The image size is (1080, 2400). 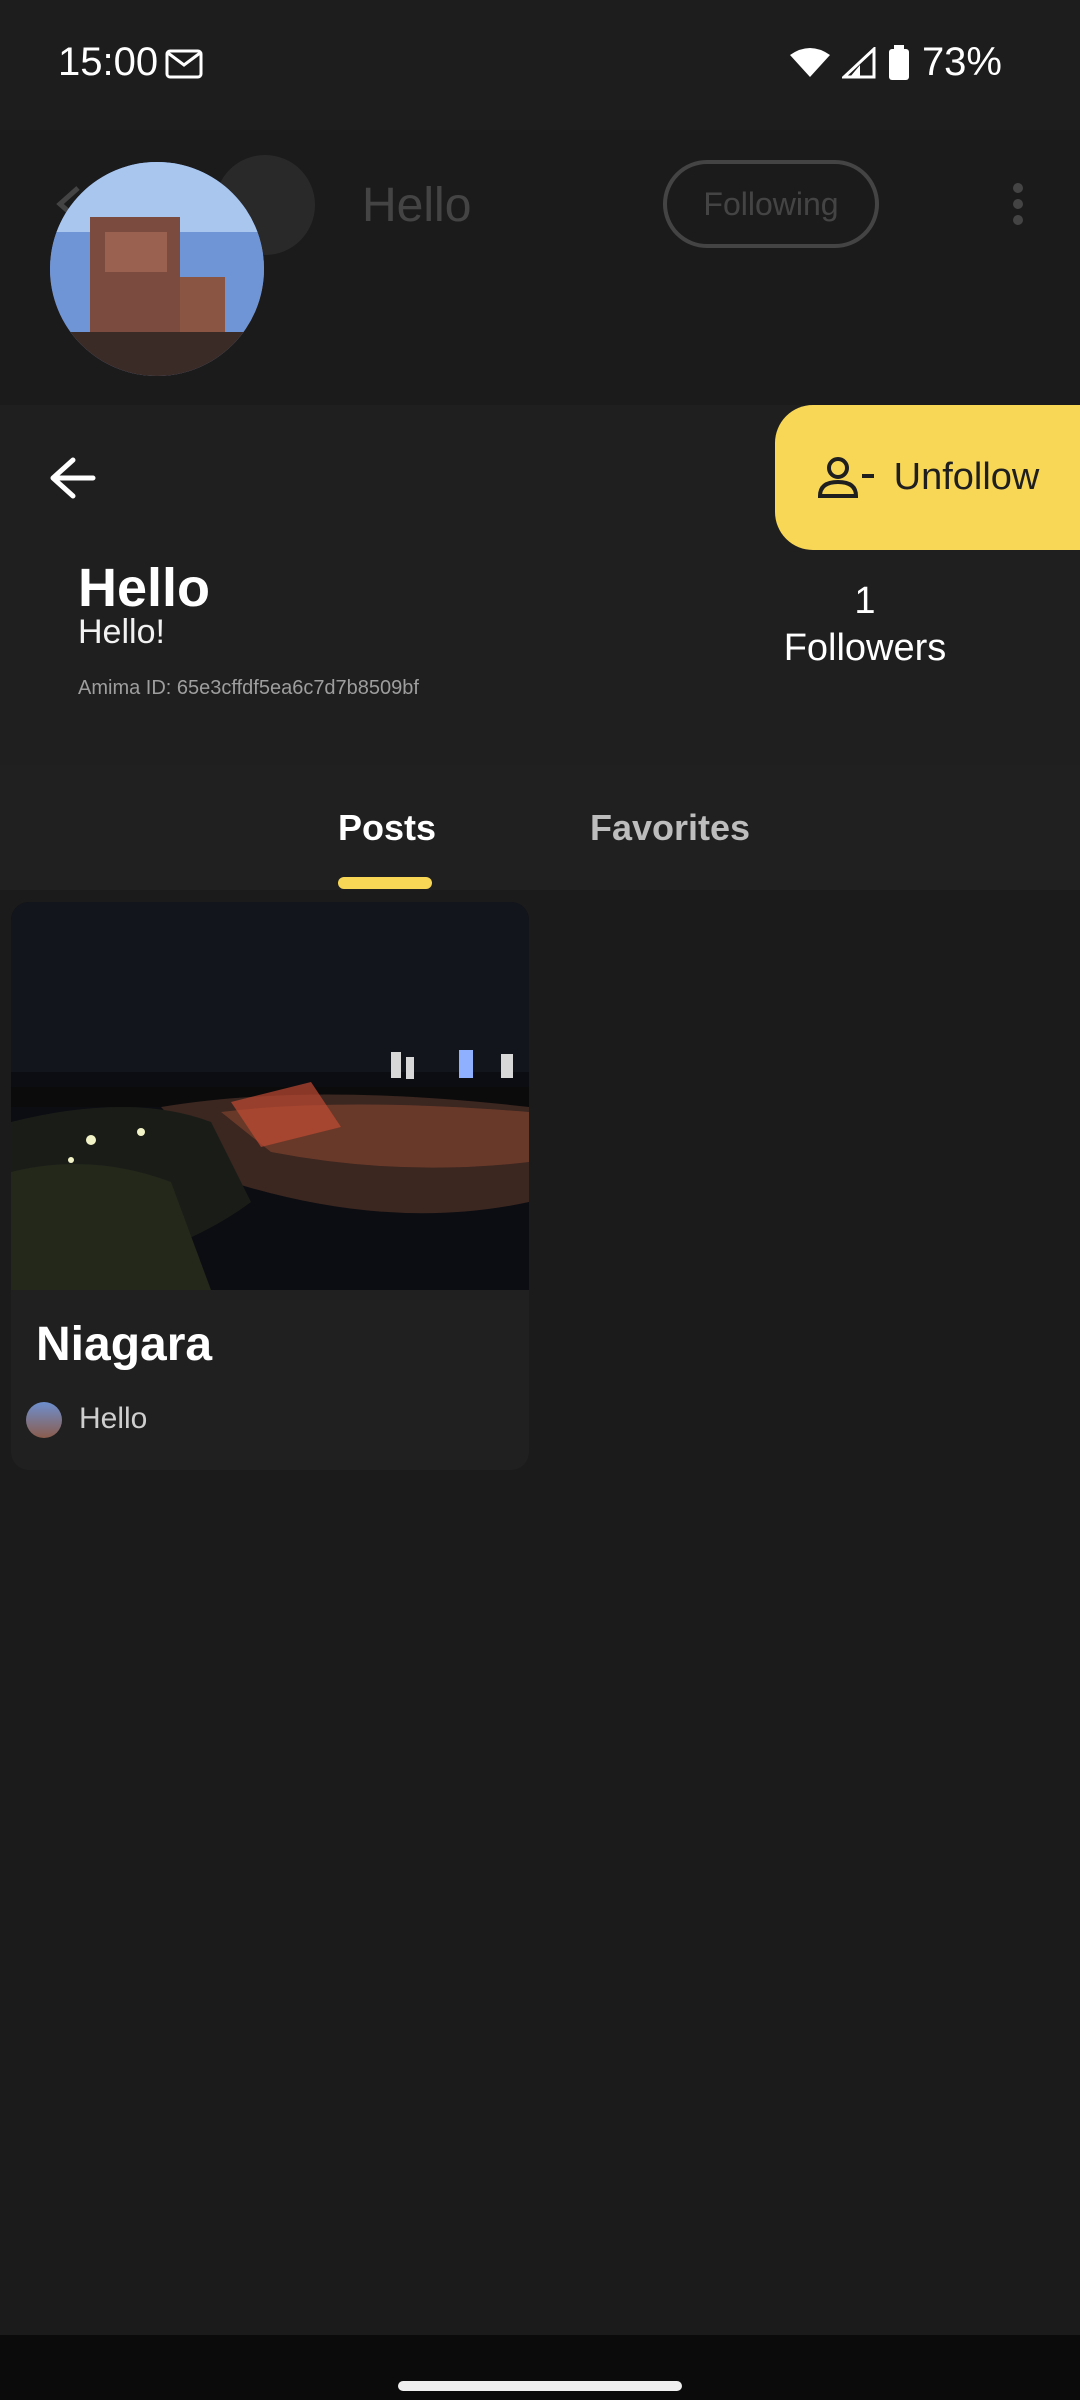 What do you see at coordinates (417, 205) in the screenshot?
I see `header-title: Hello` at bounding box center [417, 205].